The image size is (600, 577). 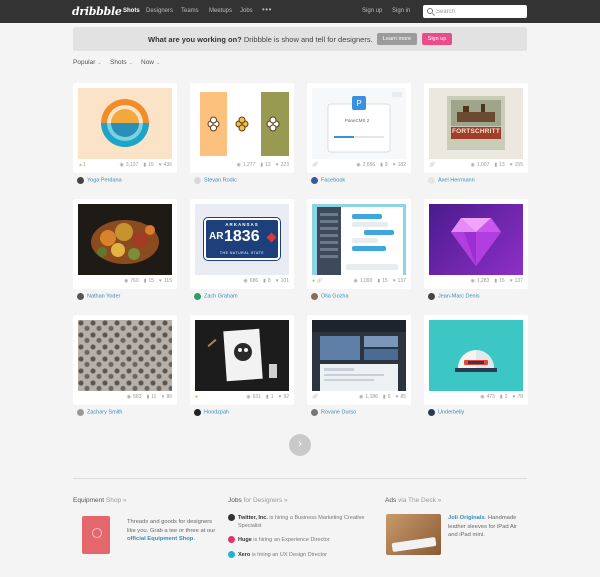 What do you see at coordinates (242, 239) in the screenshot?
I see `shot-thumbnail: ARKANSAS AR 1836 THE NATURAL STATE` at bounding box center [242, 239].